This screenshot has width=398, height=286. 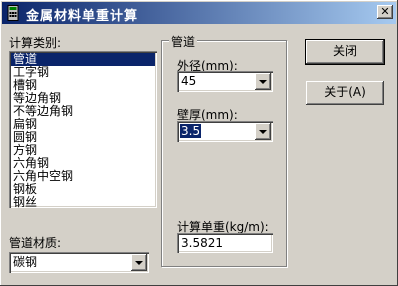 I want to click on material-select: 碳钢, so click(x=79, y=262).